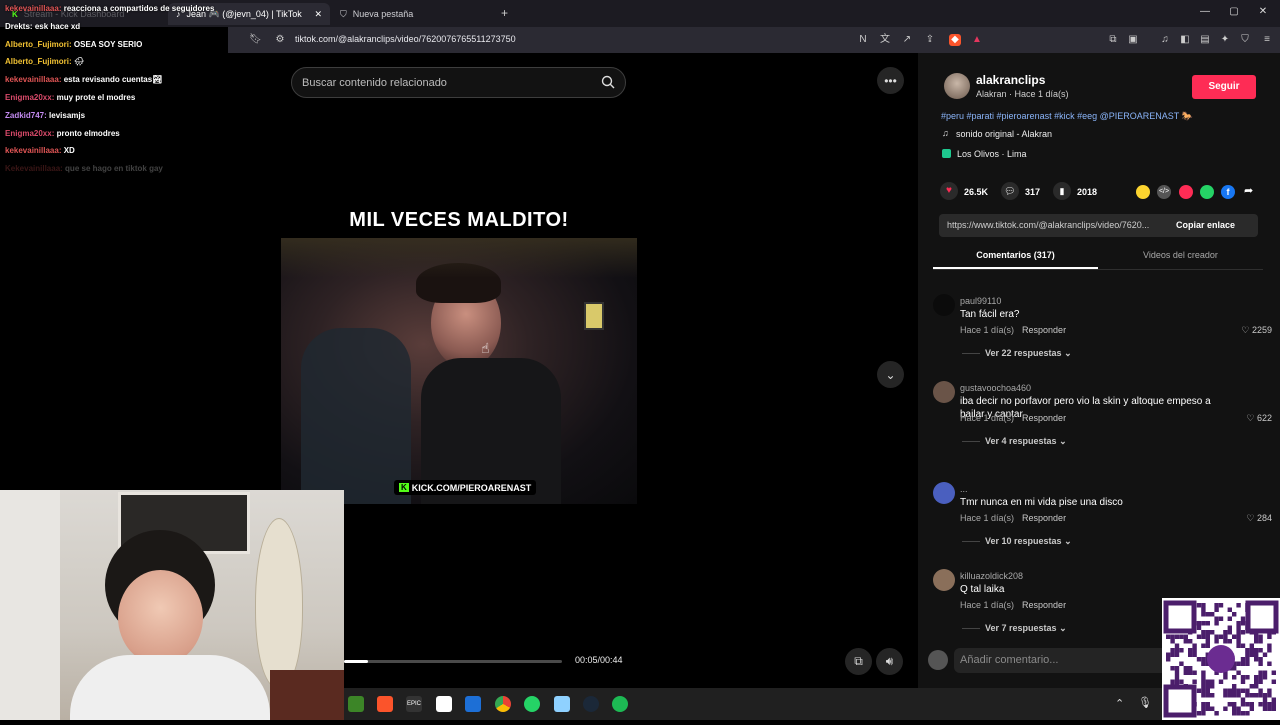  I want to click on chat-message: kekevainillaaa: XD, so click(114, 151).